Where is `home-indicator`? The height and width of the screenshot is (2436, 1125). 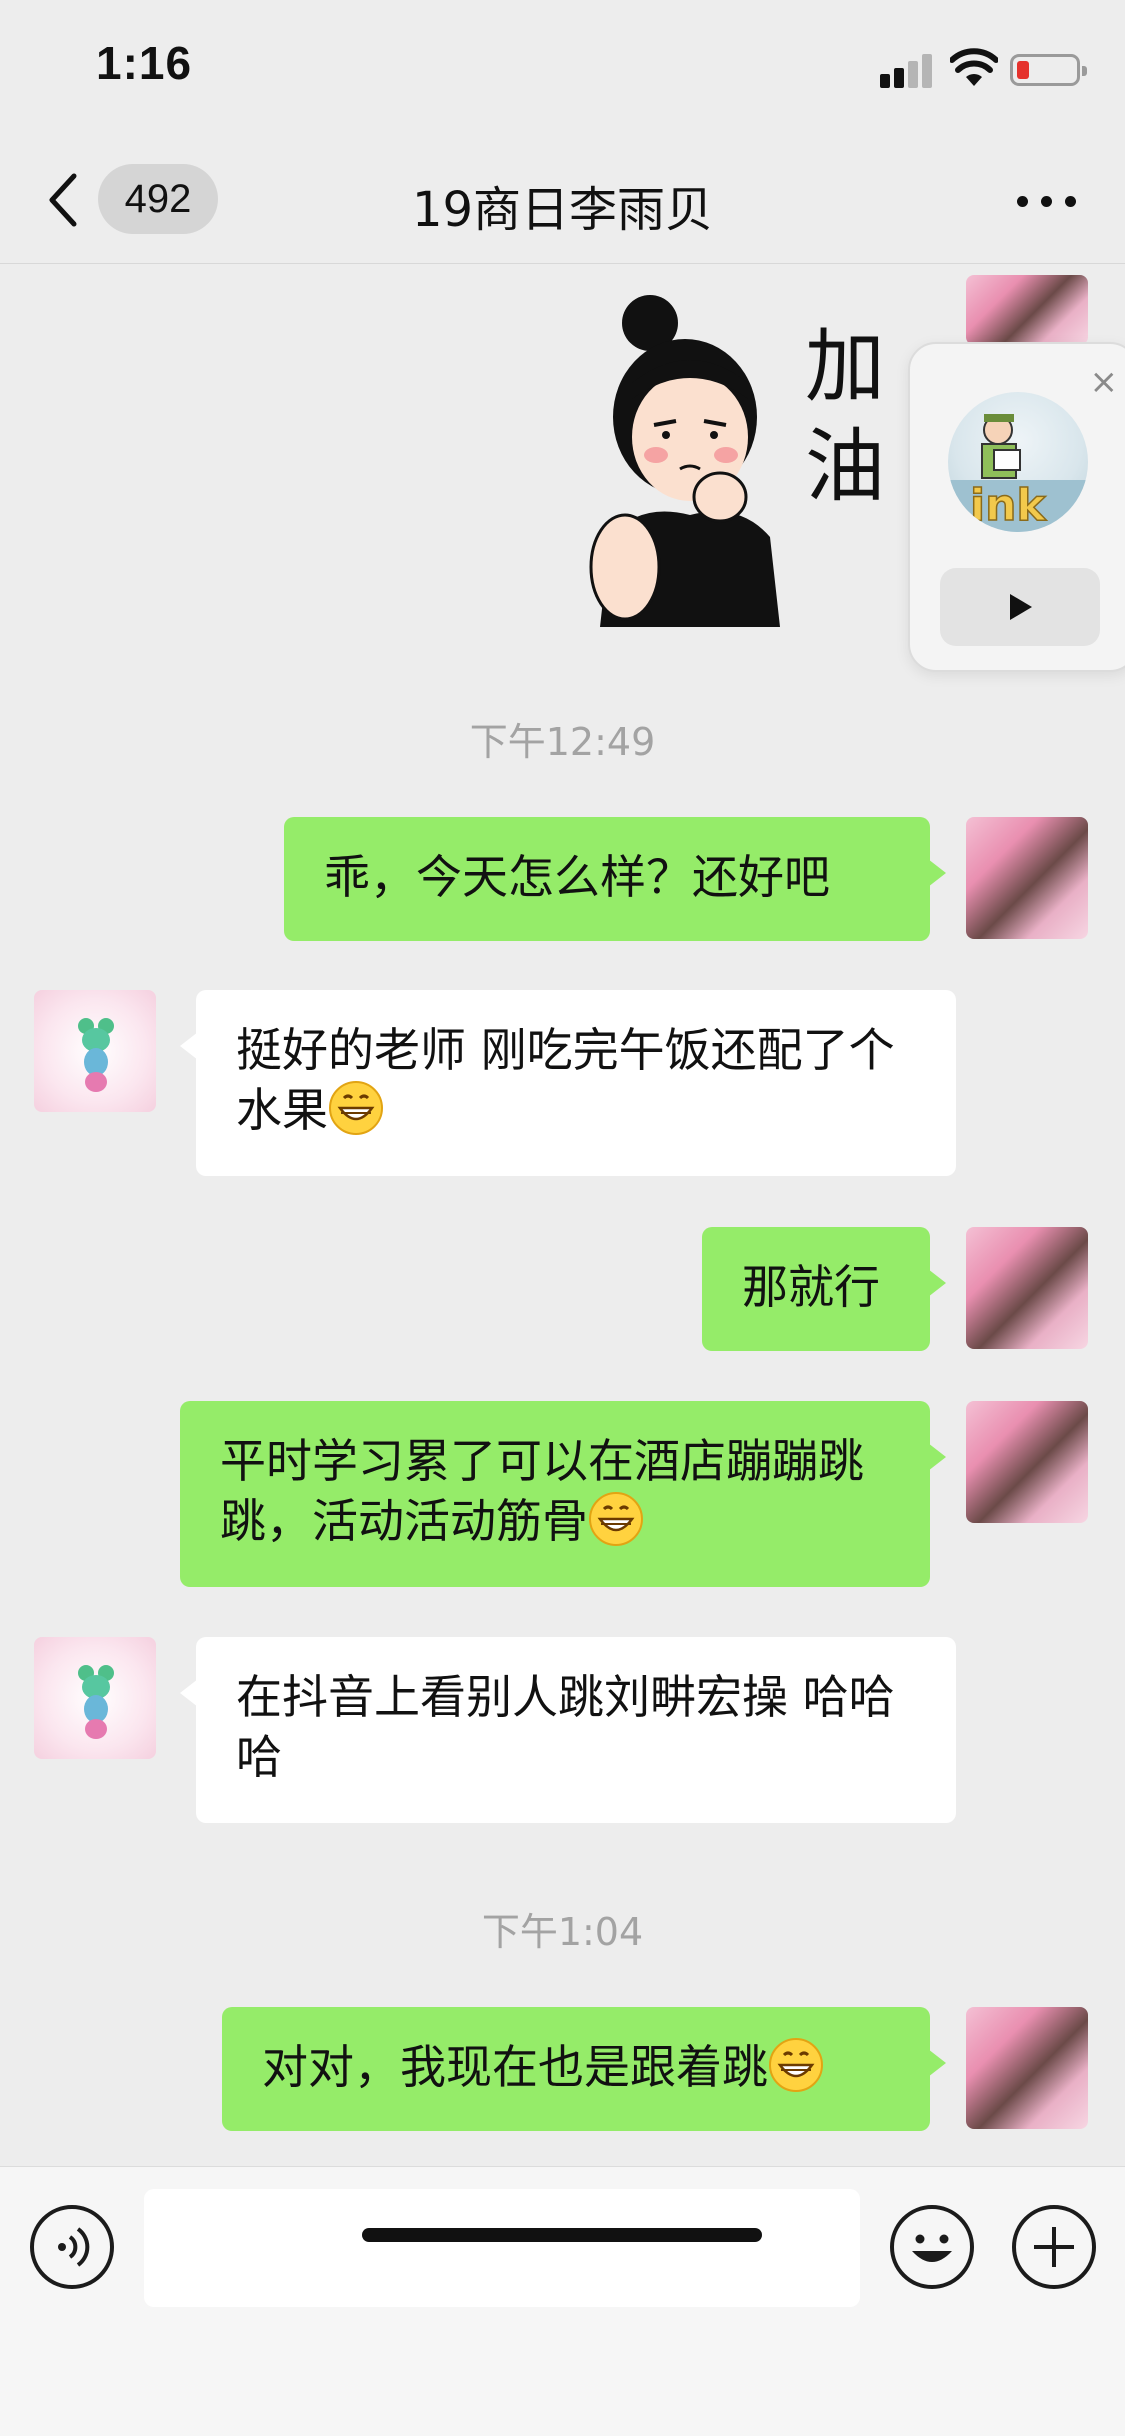 home-indicator is located at coordinates (562, 2235).